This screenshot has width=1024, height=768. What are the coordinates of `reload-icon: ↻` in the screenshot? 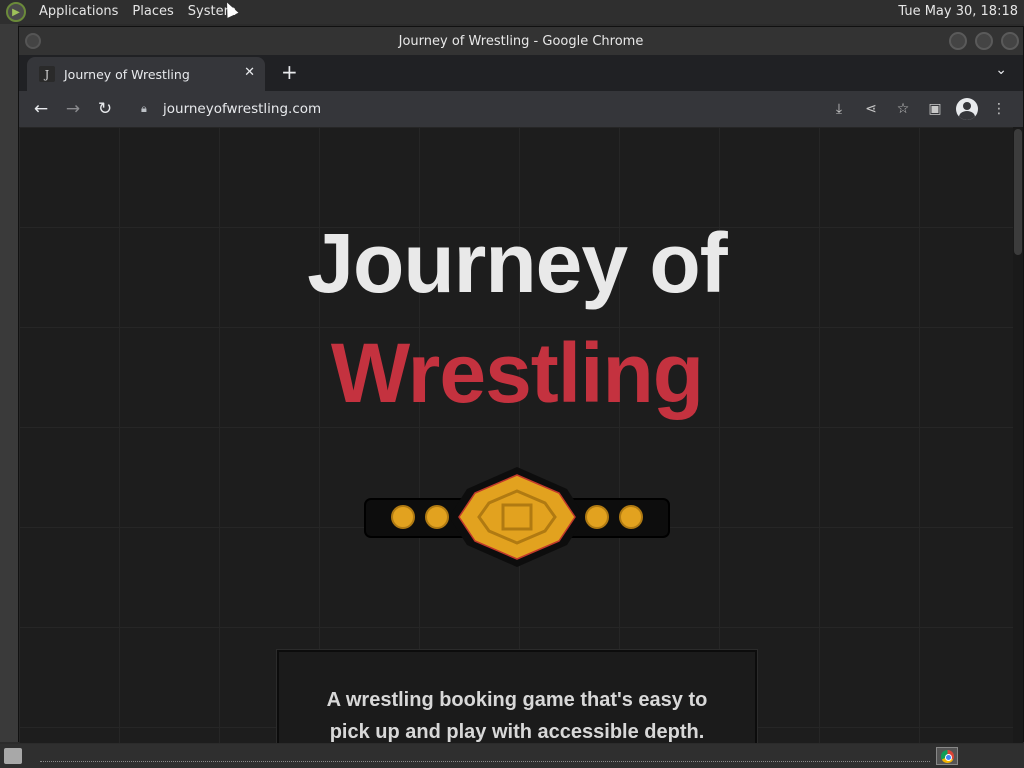 It's located at (105, 109).